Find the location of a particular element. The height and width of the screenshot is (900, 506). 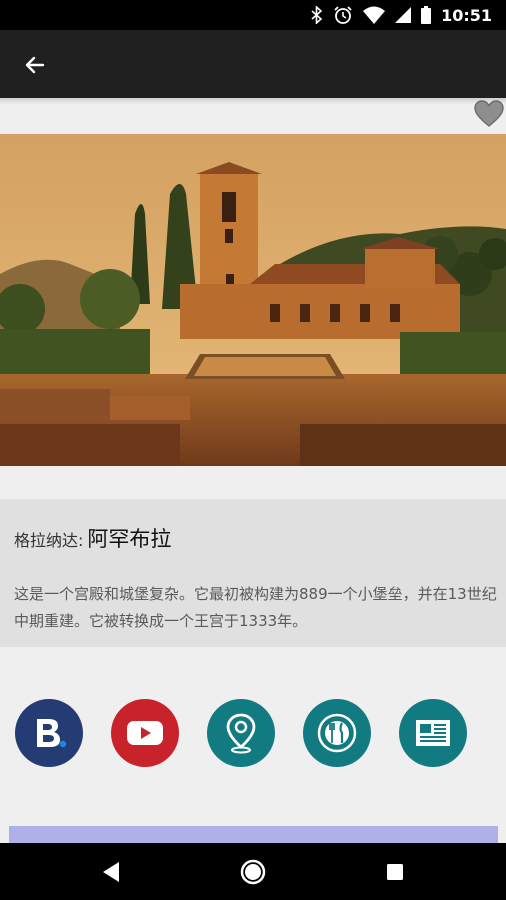

bluetooth-icon is located at coordinates (317, 15).